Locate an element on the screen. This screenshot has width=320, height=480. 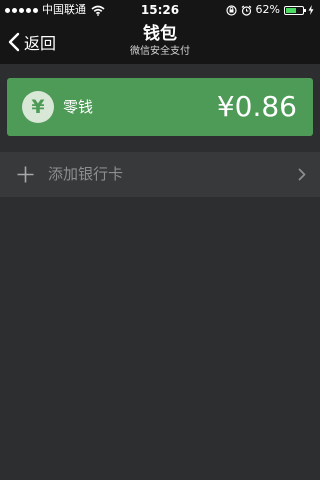
status-bar: 中国联通 15:26 62% is located at coordinates (160, 10).